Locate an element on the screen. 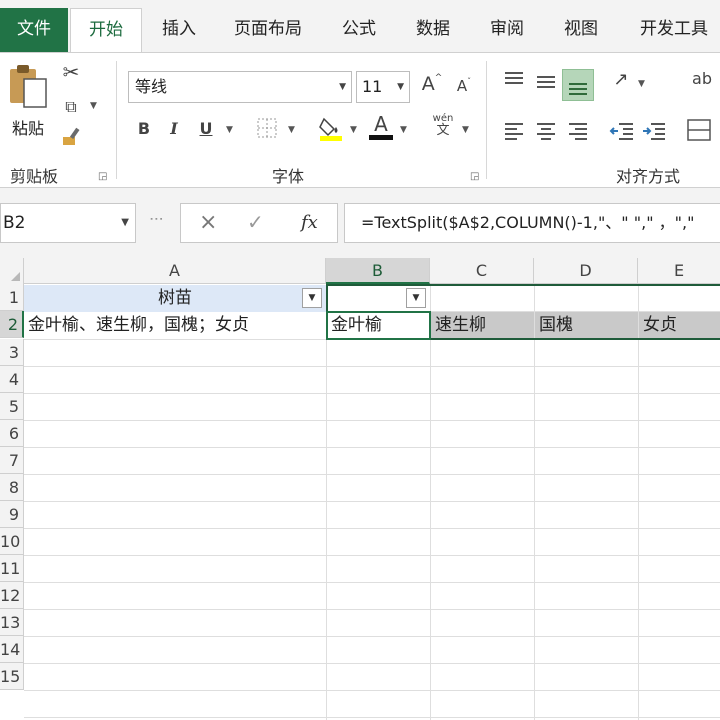 The width and height of the screenshot is (720, 720). tab-insert: 插入 is located at coordinates (179, 30).